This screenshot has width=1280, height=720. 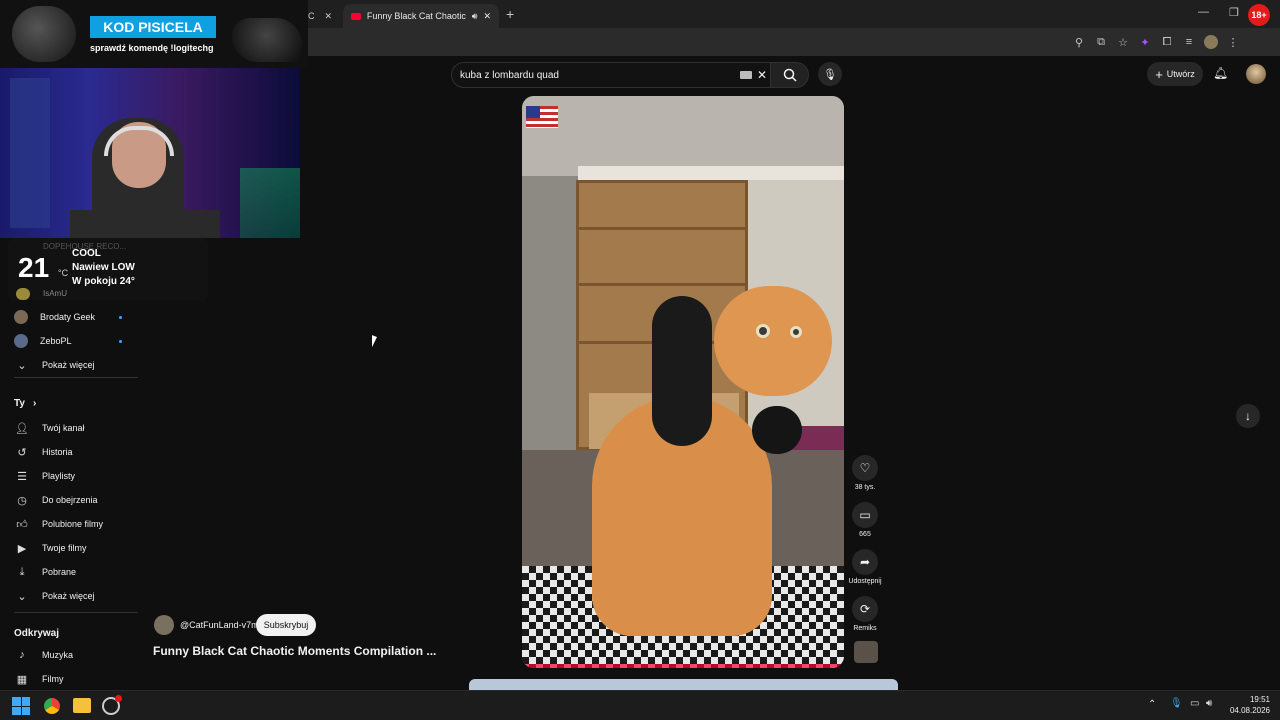 I want to click on download-icon: ⤓, so click(x=22, y=571).